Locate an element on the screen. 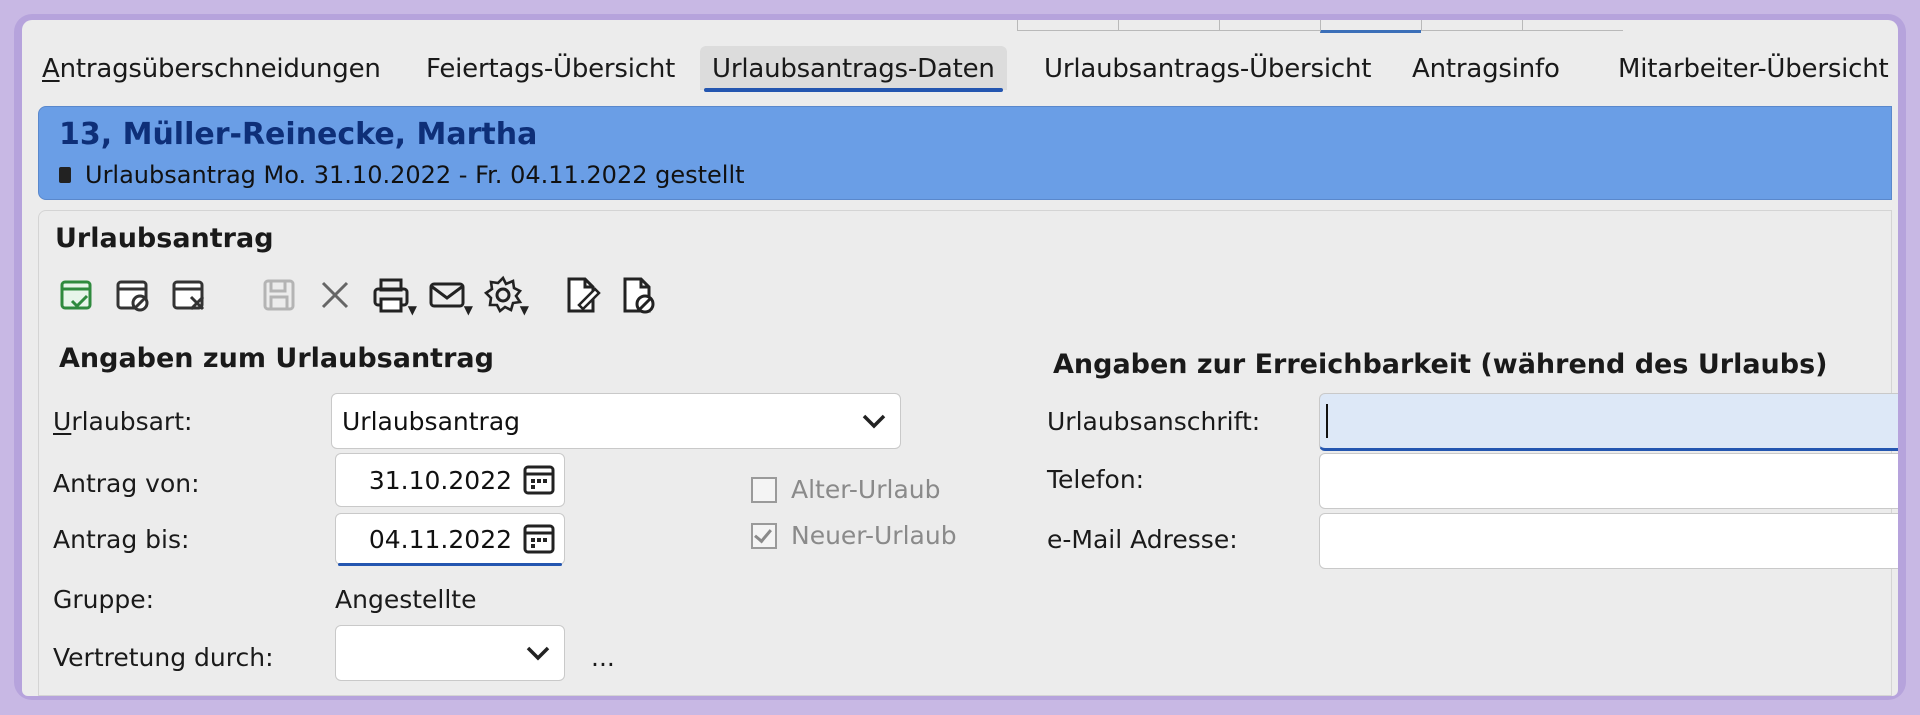 This screenshot has height=715, width=1920. tab-label: Urlaubsantrags-Übersicht is located at coordinates (1208, 69).